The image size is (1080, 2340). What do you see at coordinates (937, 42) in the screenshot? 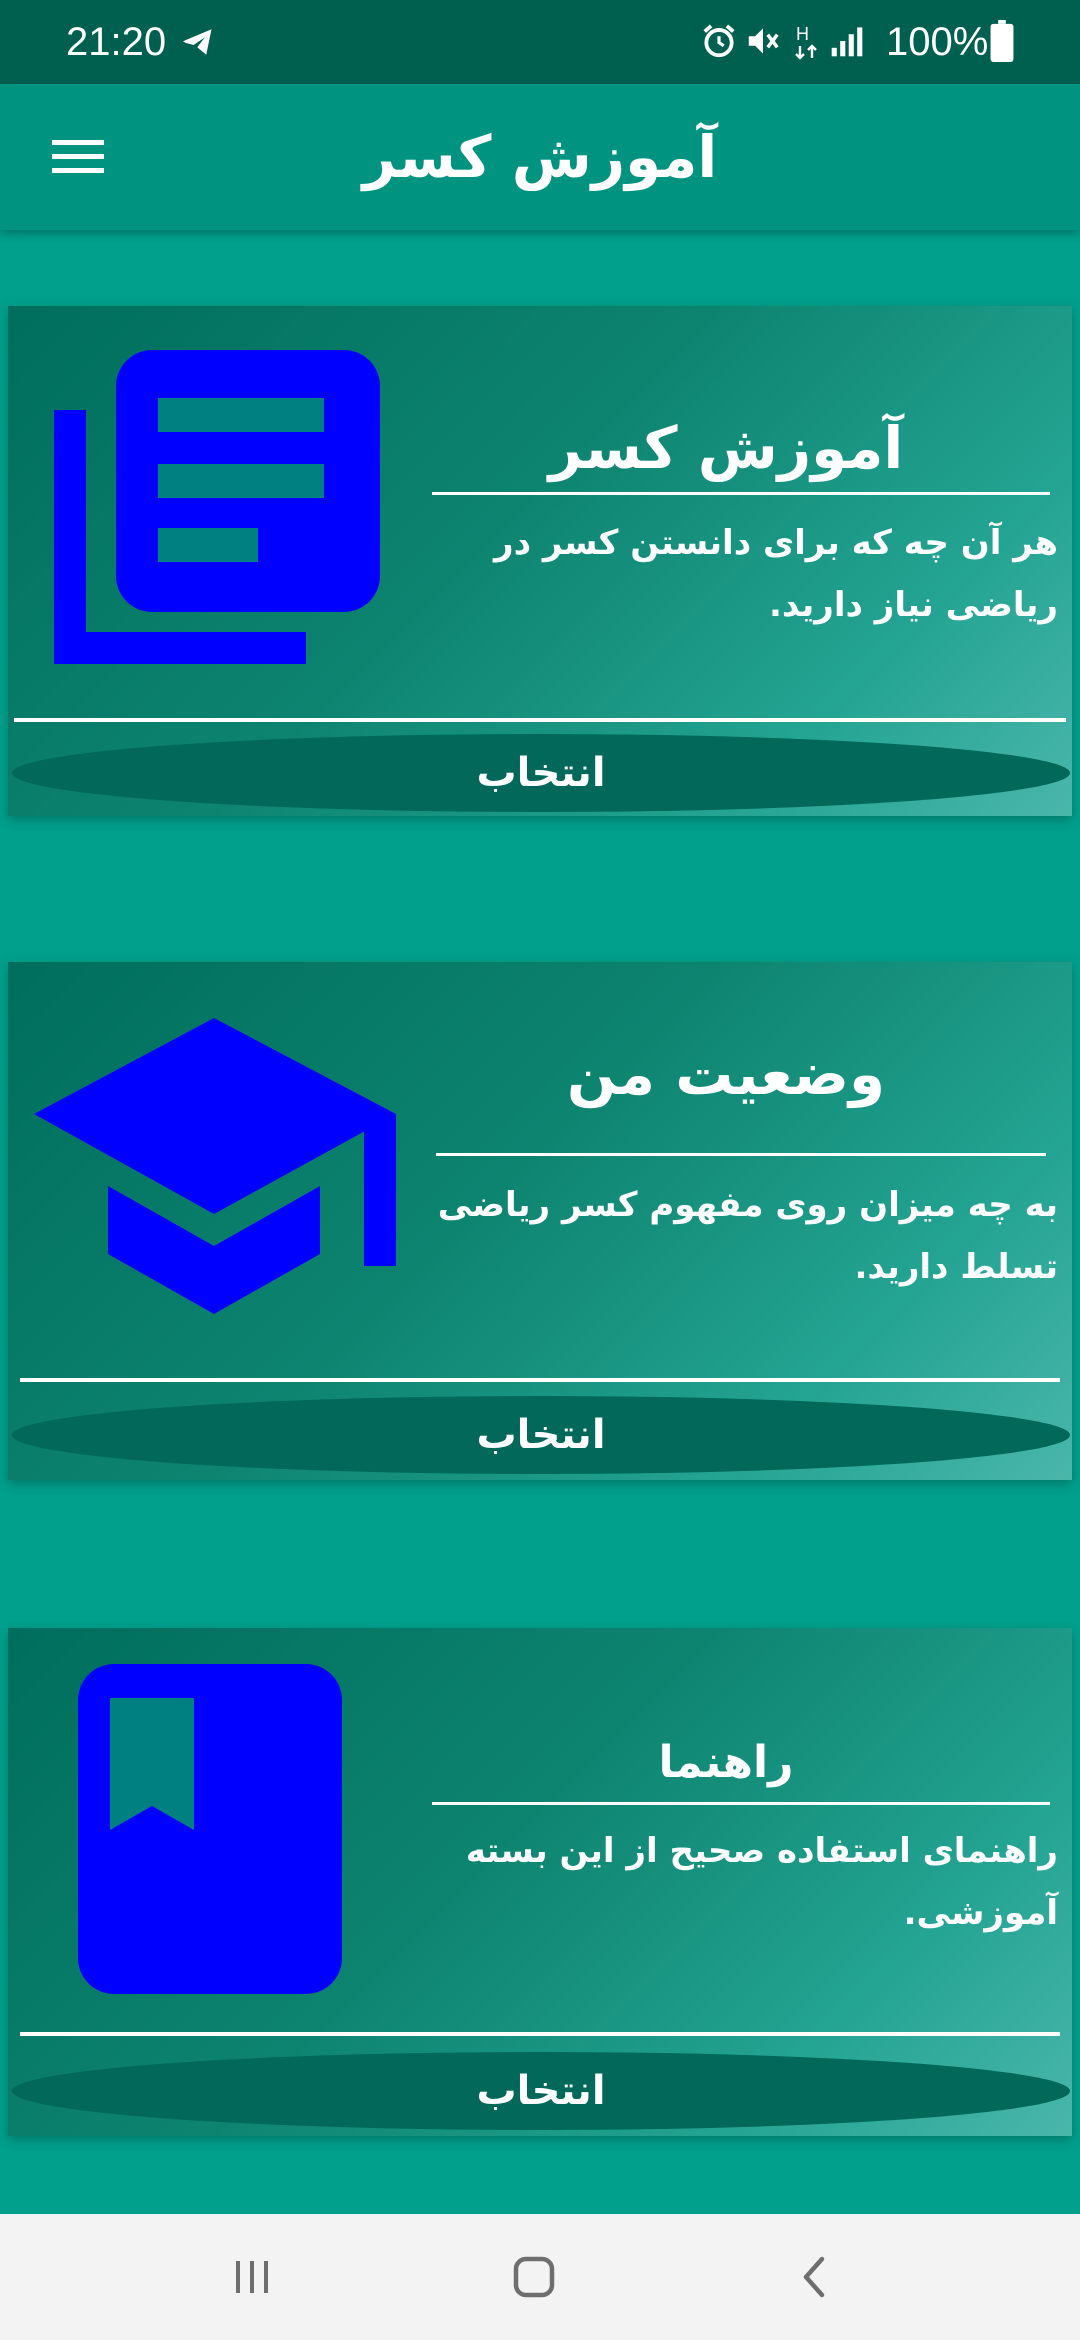
I see `battery-percentage: 100%` at bounding box center [937, 42].